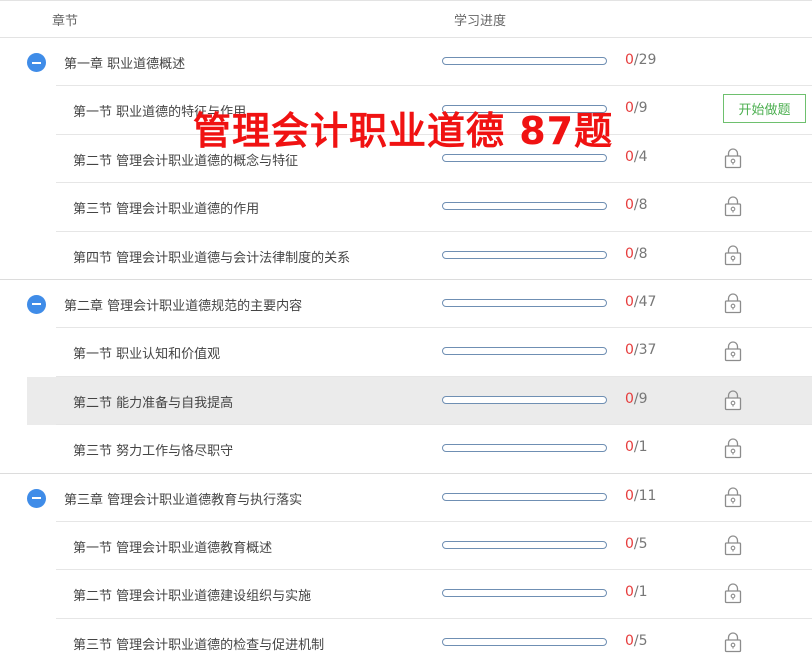 This screenshot has height=667, width=812. Describe the element at coordinates (153, 403) in the screenshot. I see `row-title: 第二节 能力准备与自我提高` at that location.